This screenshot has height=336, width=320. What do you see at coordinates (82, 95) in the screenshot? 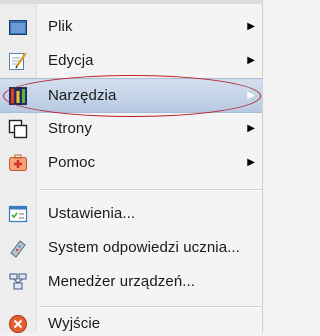
I see `menu-item-label: Narzędzia` at bounding box center [82, 95].